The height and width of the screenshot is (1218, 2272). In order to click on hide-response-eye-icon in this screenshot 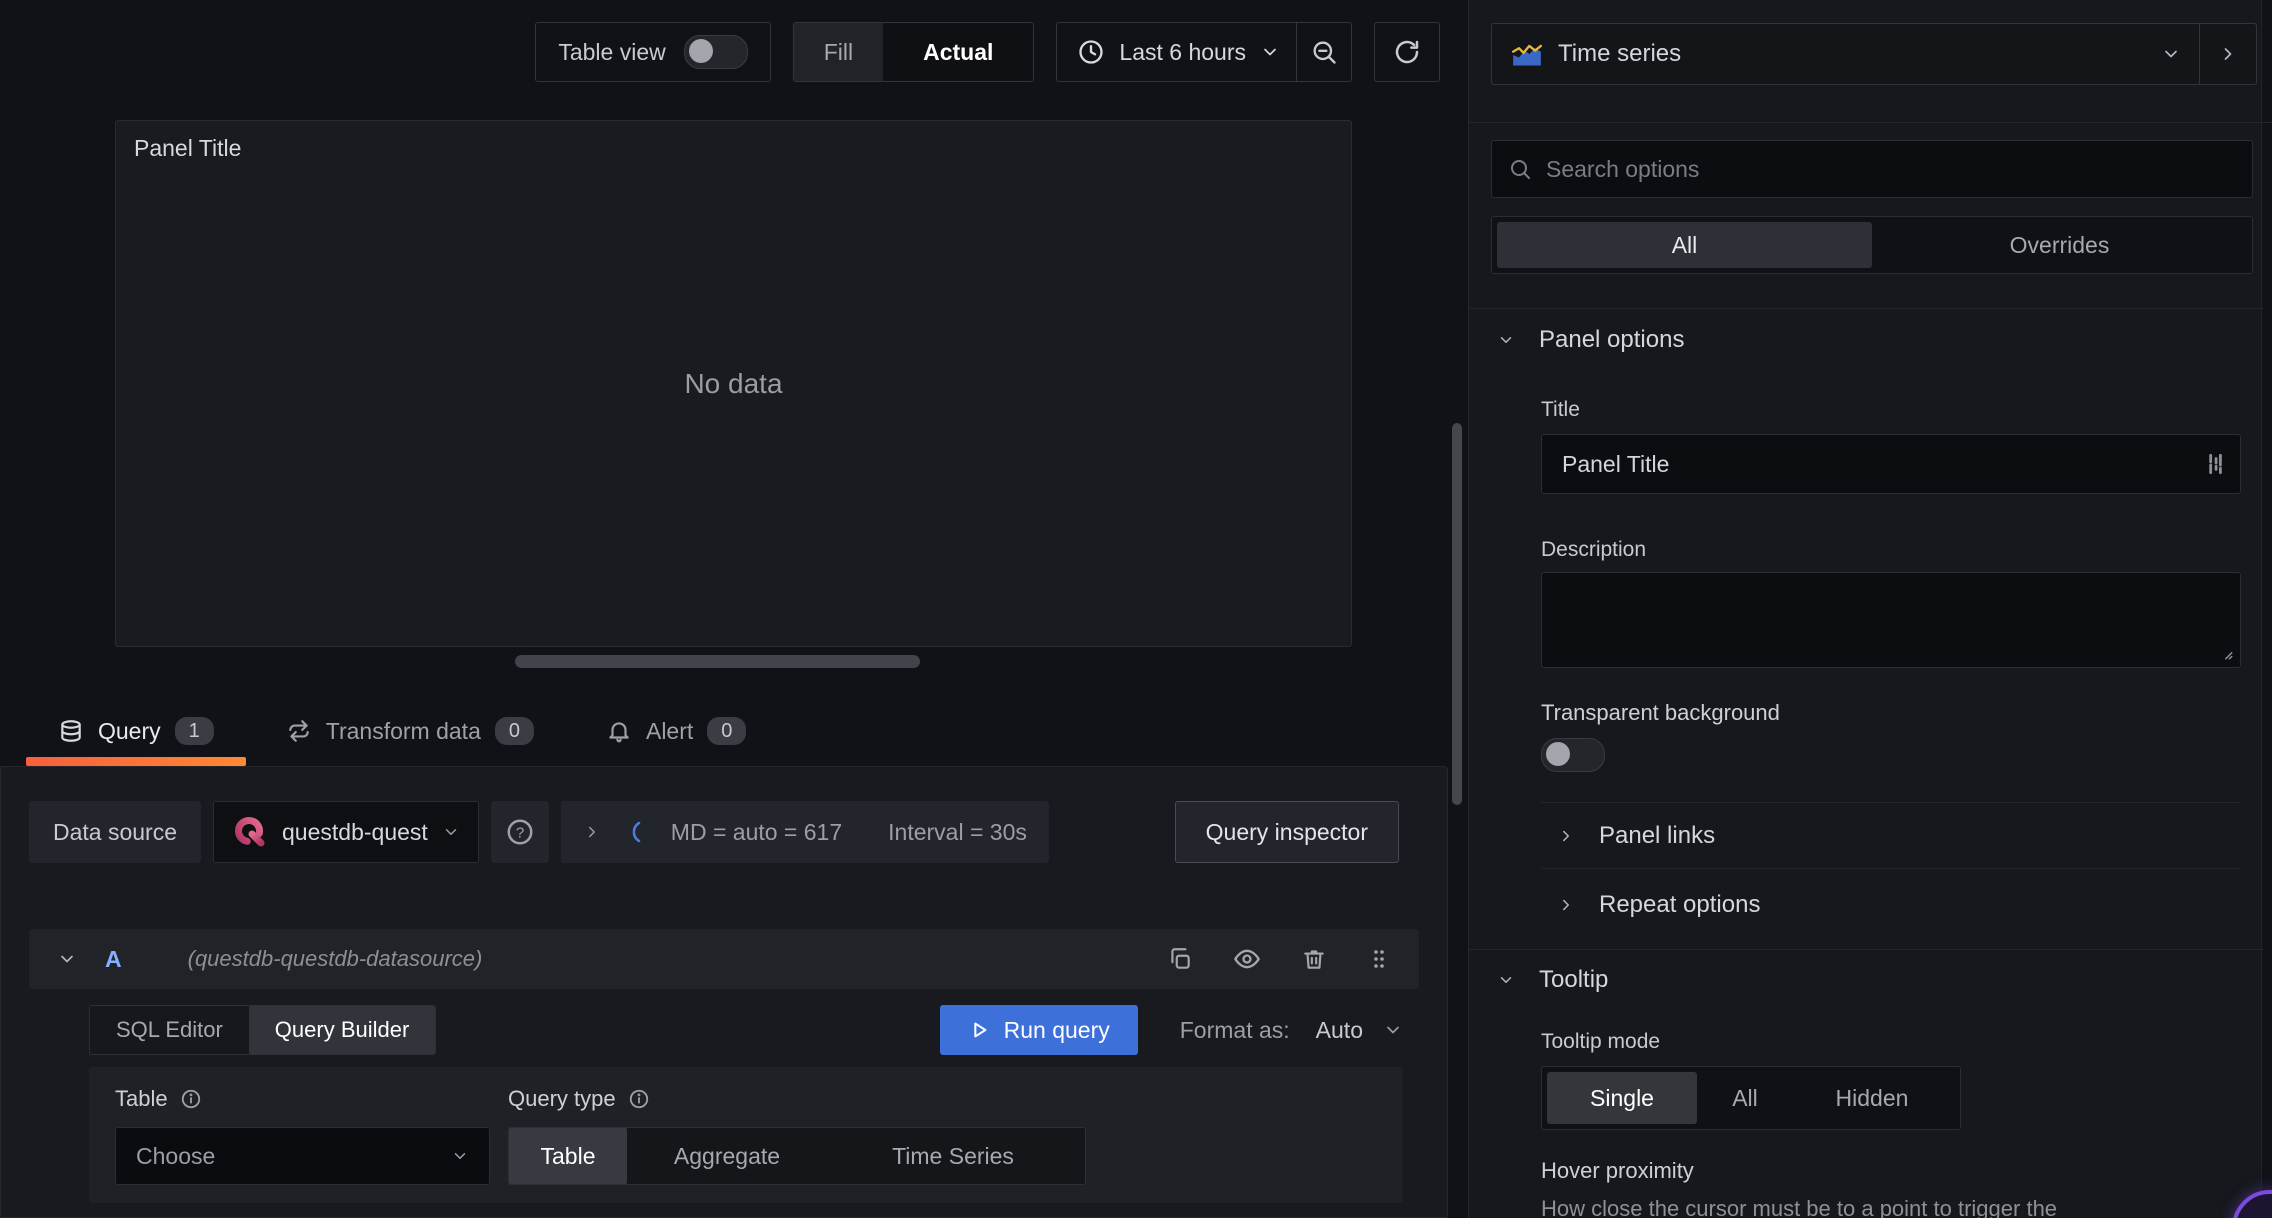, I will do `click(1247, 959)`.